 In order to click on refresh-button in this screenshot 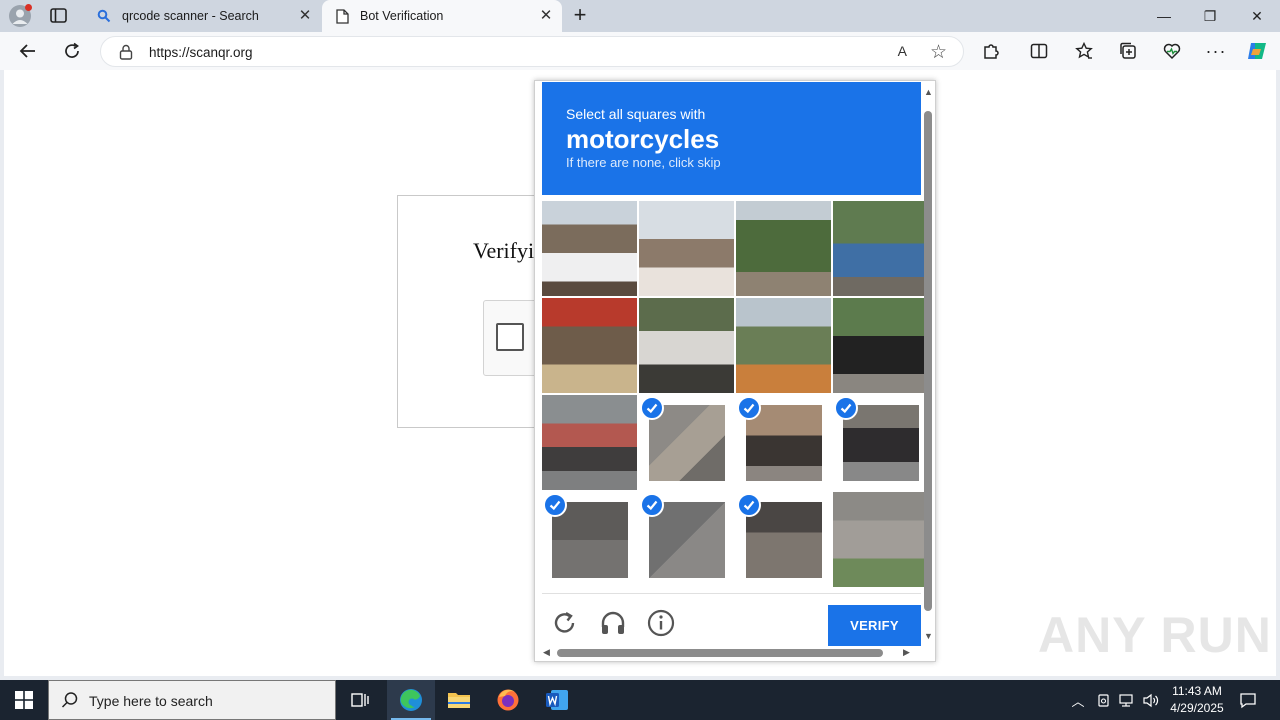, I will do `click(72, 51)`.